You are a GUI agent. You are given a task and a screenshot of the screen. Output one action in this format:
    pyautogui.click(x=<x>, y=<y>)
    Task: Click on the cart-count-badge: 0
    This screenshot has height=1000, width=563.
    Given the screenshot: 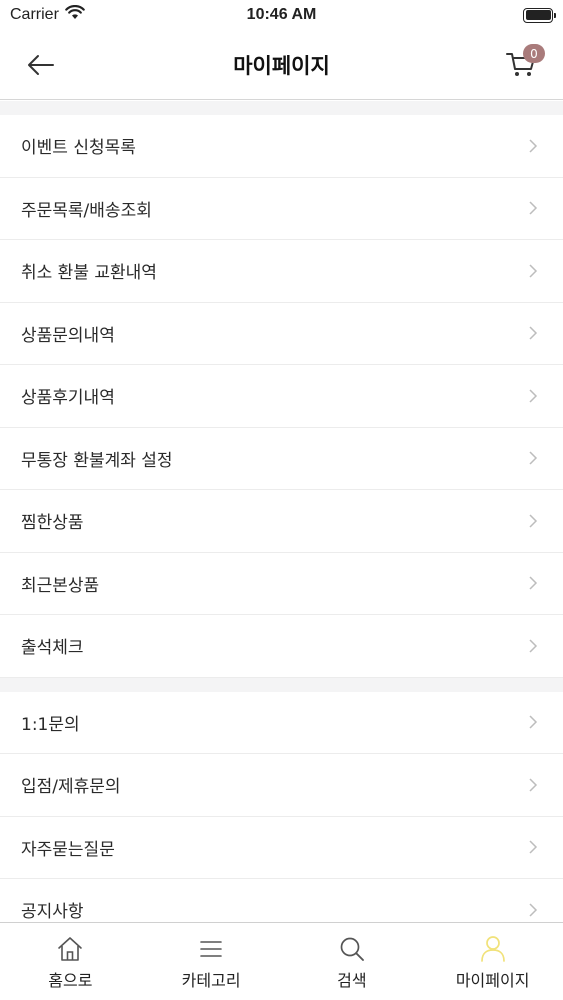 What is the action you would take?
    pyautogui.click(x=534, y=53)
    